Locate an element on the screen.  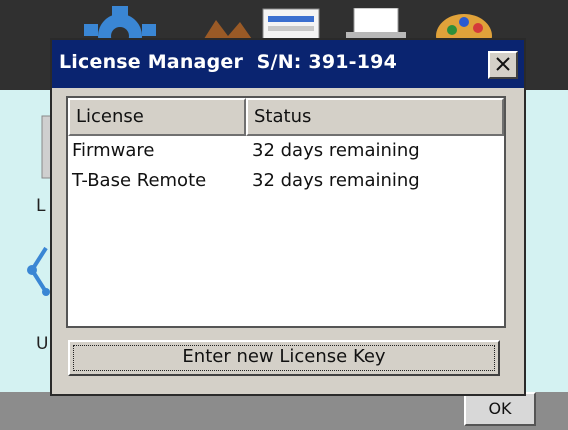
desktop-label-u: U is located at coordinates (42, 344).